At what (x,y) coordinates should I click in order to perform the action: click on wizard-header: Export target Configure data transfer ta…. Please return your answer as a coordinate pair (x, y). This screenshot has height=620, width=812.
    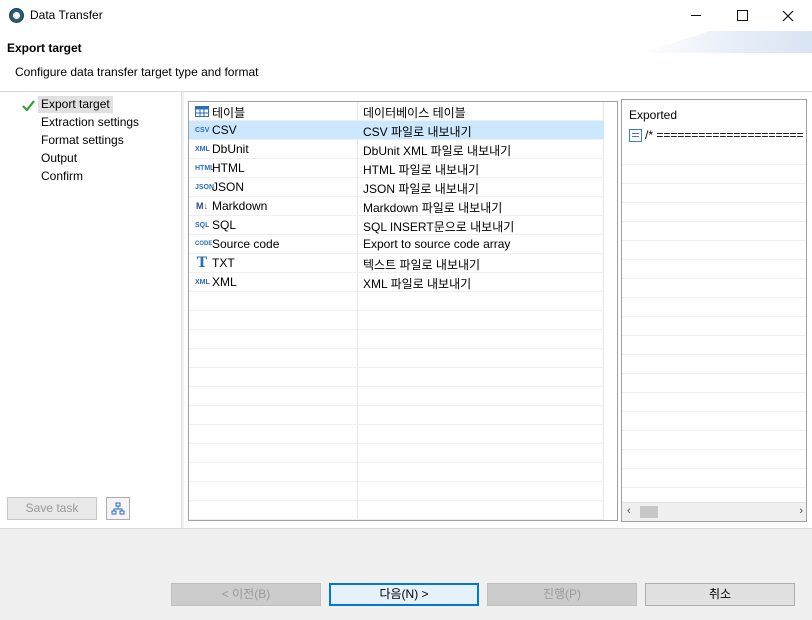
    Looking at the image, I should click on (406, 61).